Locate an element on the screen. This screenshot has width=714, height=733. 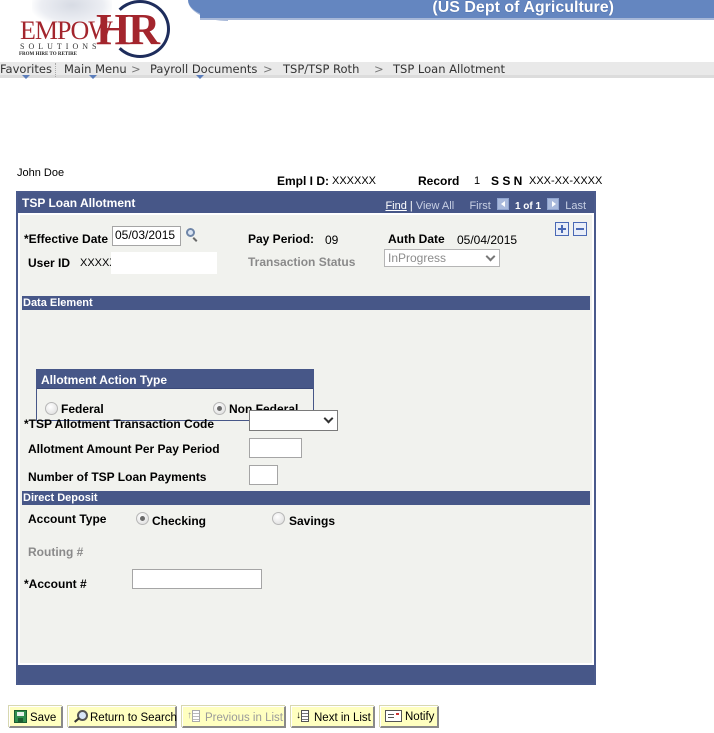
user-id-blank is located at coordinates (164, 263).